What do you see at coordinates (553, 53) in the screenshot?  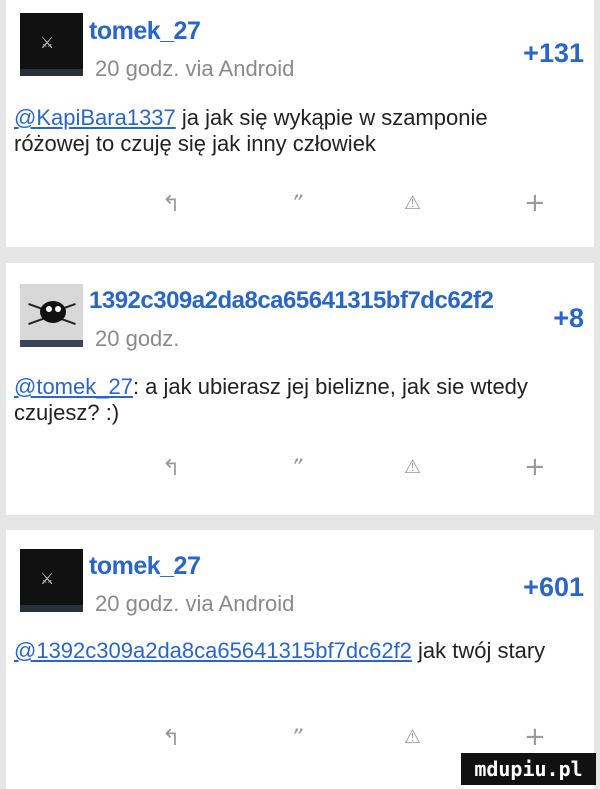 I see `vote-score: +131` at bounding box center [553, 53].